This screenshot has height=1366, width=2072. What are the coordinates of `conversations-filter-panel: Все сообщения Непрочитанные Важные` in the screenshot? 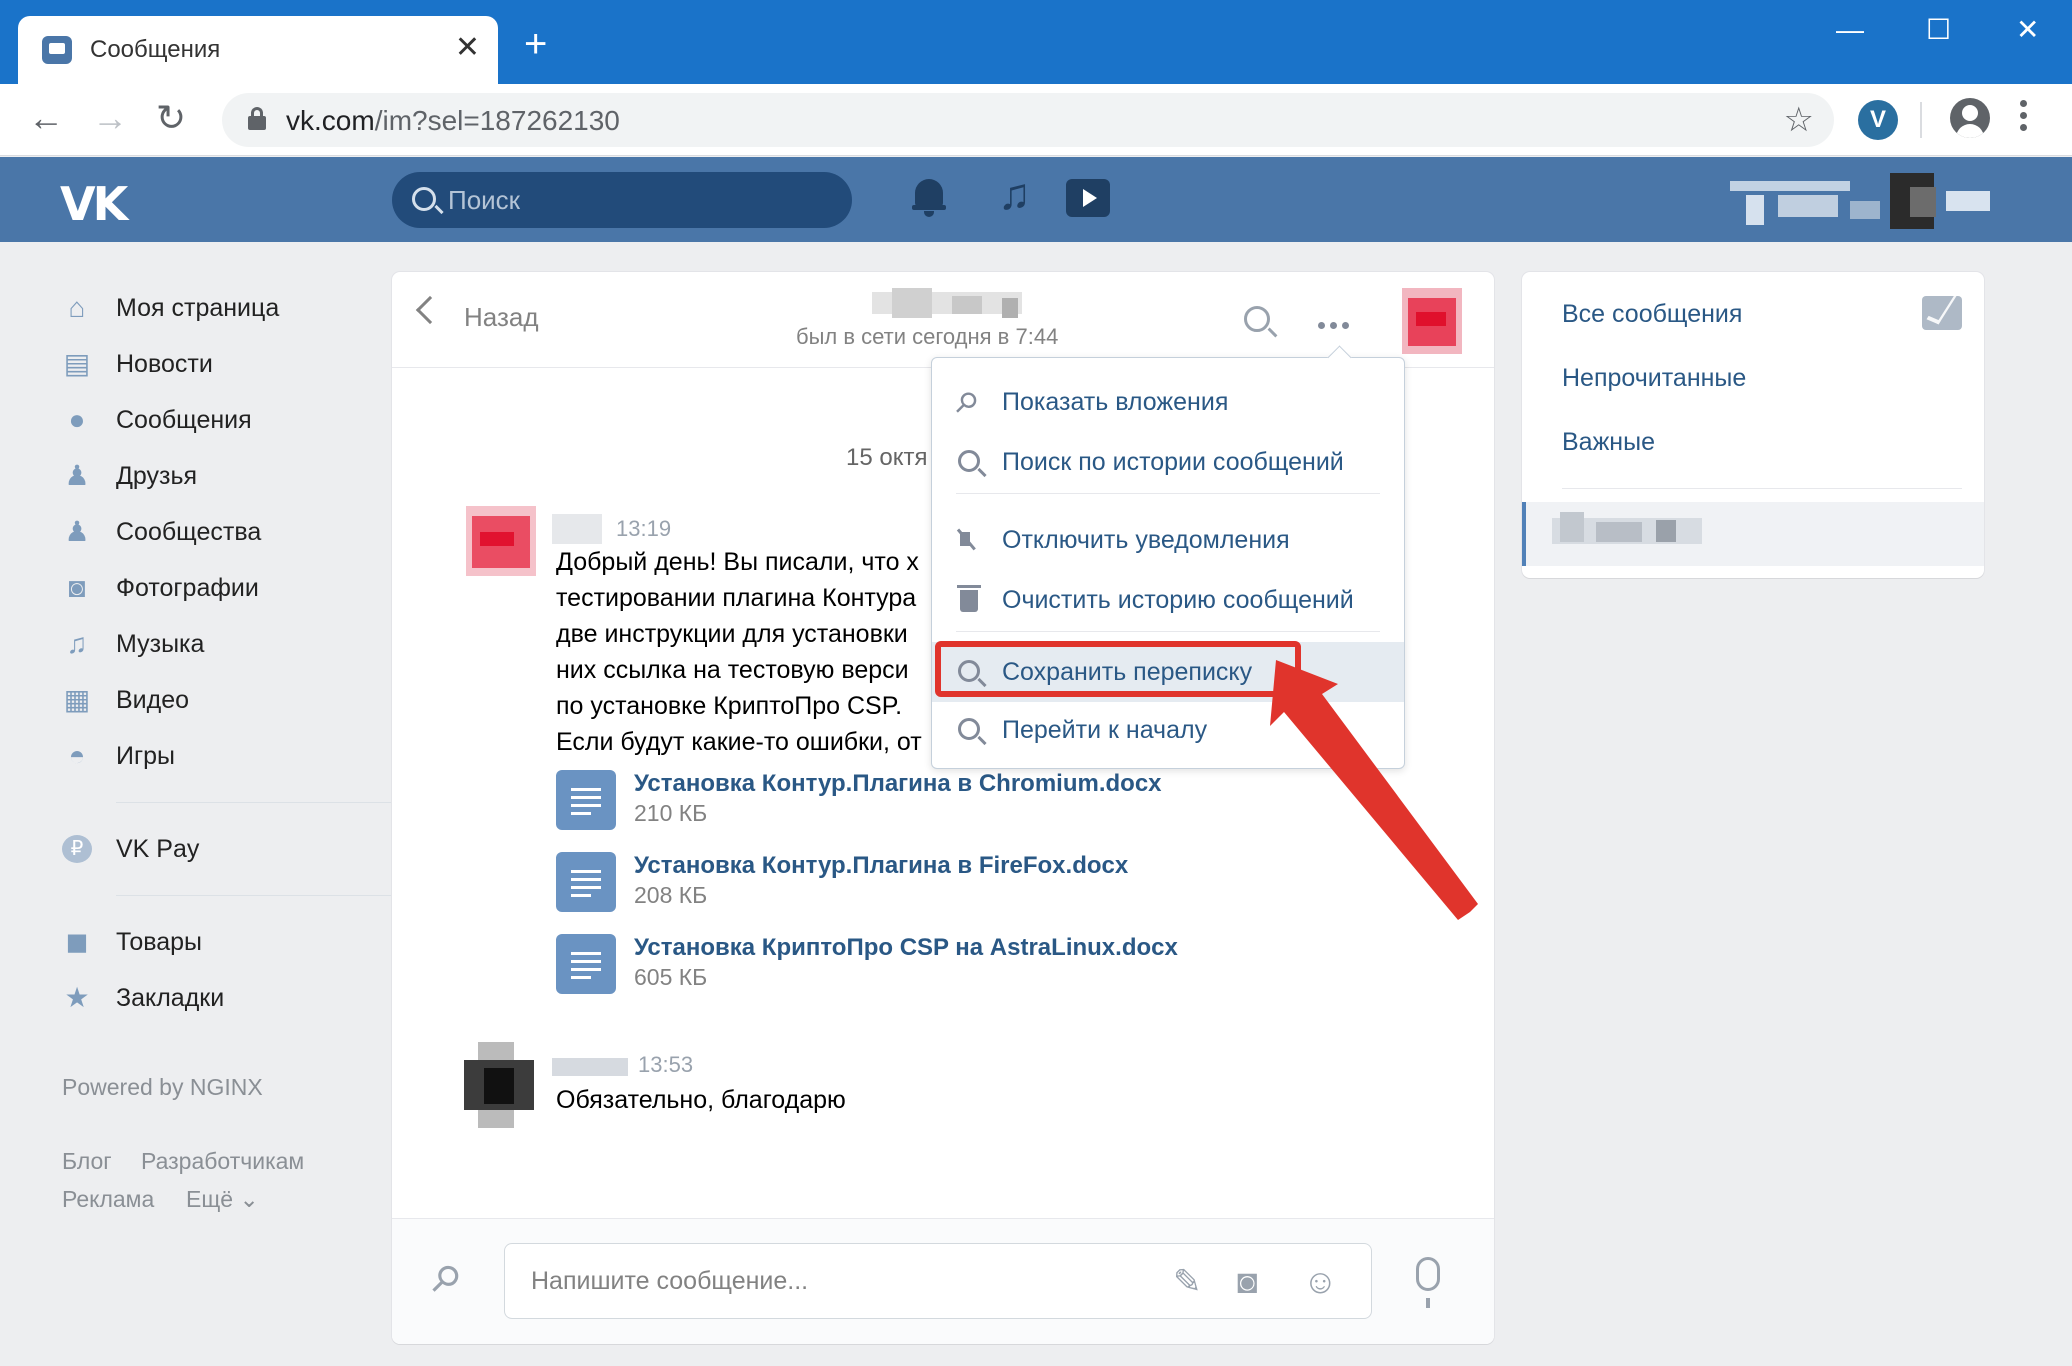 It's located at (1753, 425).